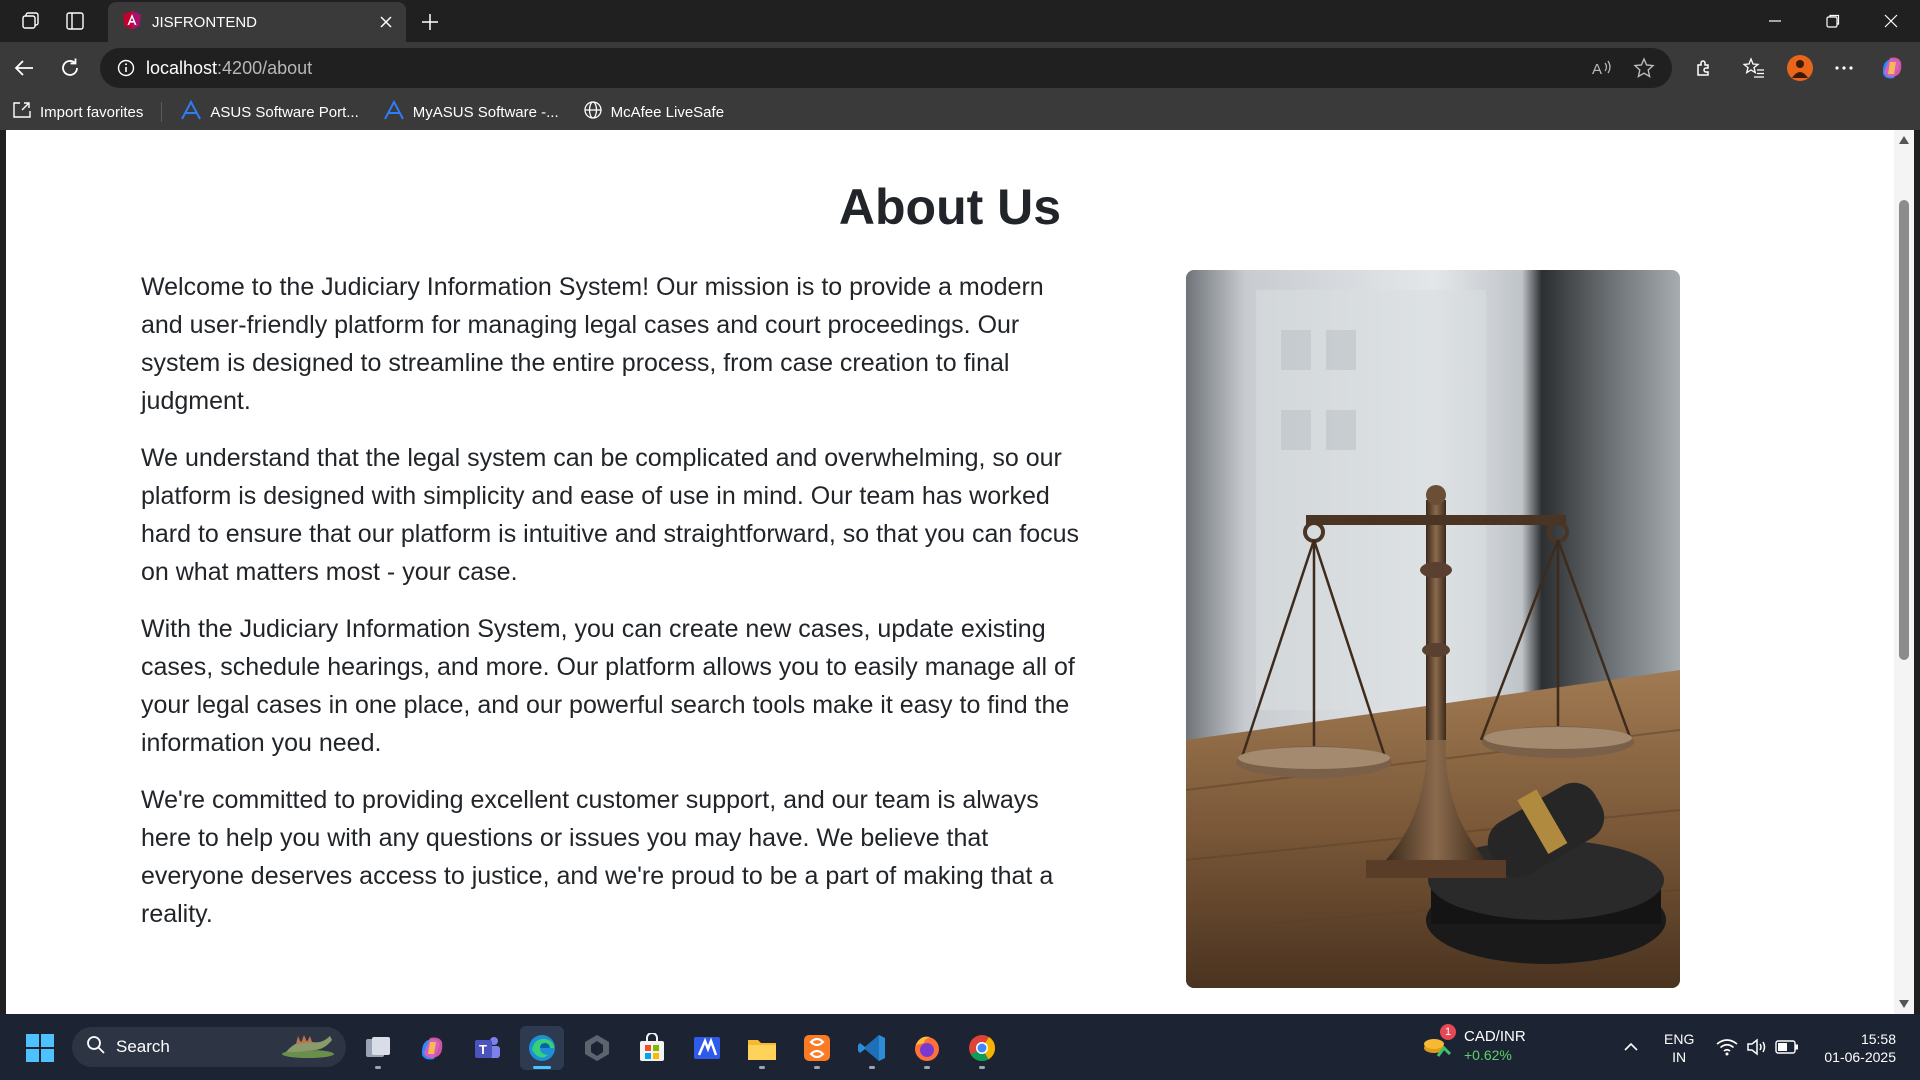 This screenshot has width=1920, height=1080. I want to click on read-aloud-icon: A, so click(1602, 68).